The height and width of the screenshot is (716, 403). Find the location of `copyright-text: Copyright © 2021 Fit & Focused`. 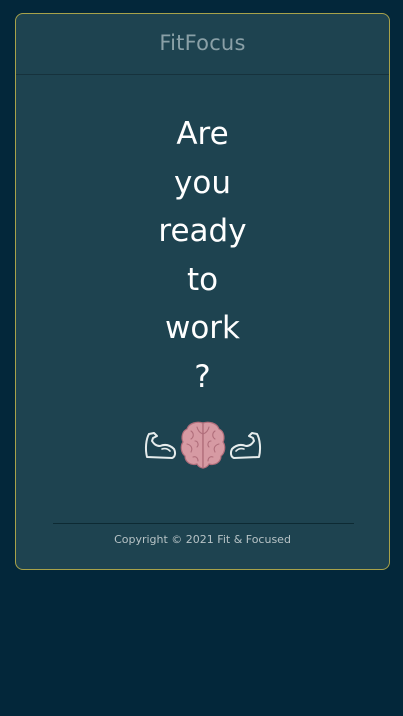

copyright-text: Copyright © 2021 Fit & Focused is located at coordinates (202, 539).